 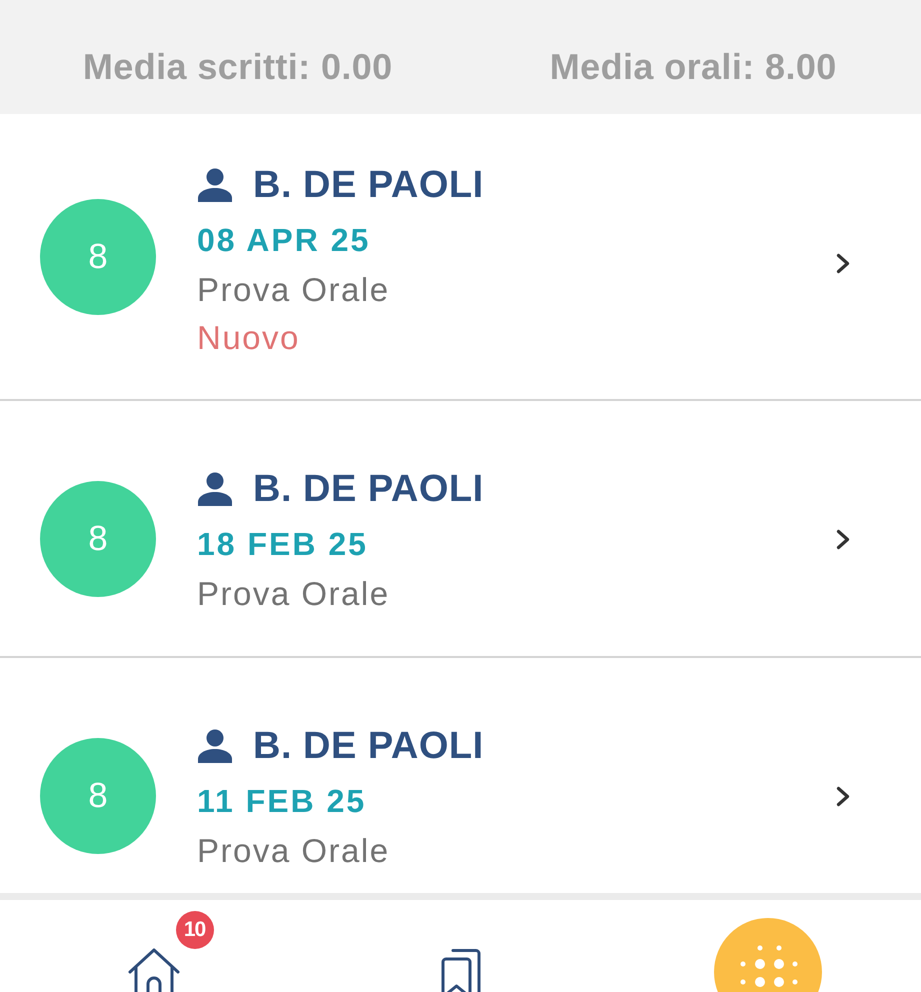 I want to click on notification-badge: 10, so click(x=195, y=930).